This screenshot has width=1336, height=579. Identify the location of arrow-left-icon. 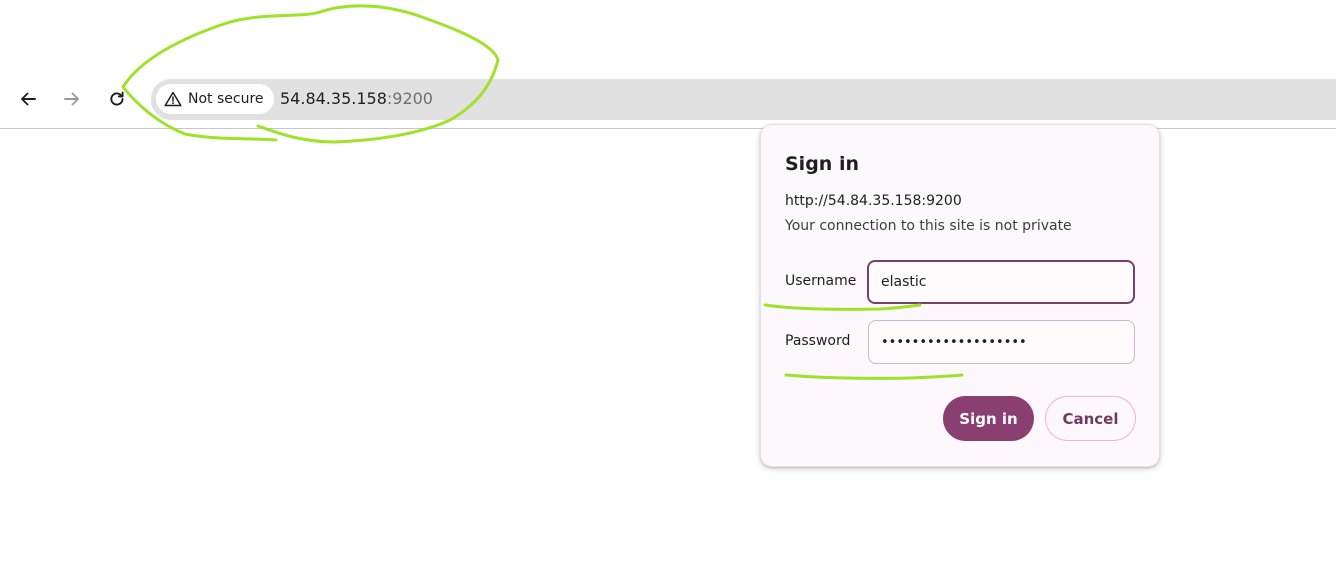
(28, 99).